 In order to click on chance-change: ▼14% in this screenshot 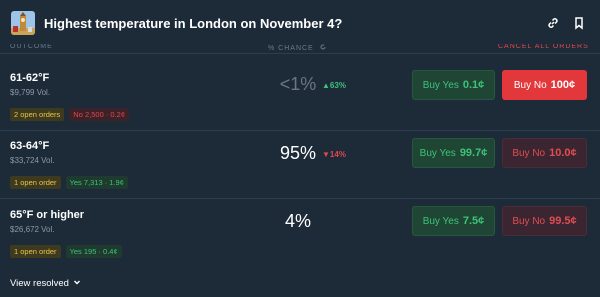, I will do `click(334, 154)`.